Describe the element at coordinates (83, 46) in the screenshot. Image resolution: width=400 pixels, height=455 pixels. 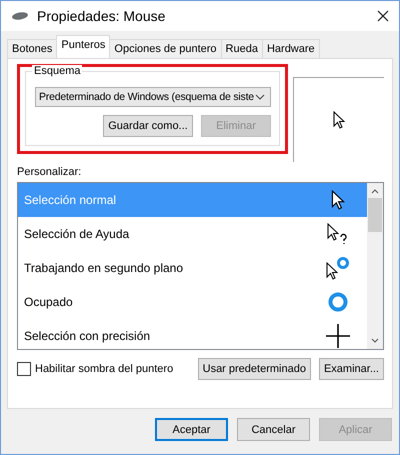
I see `tab: Punteros` at that location.